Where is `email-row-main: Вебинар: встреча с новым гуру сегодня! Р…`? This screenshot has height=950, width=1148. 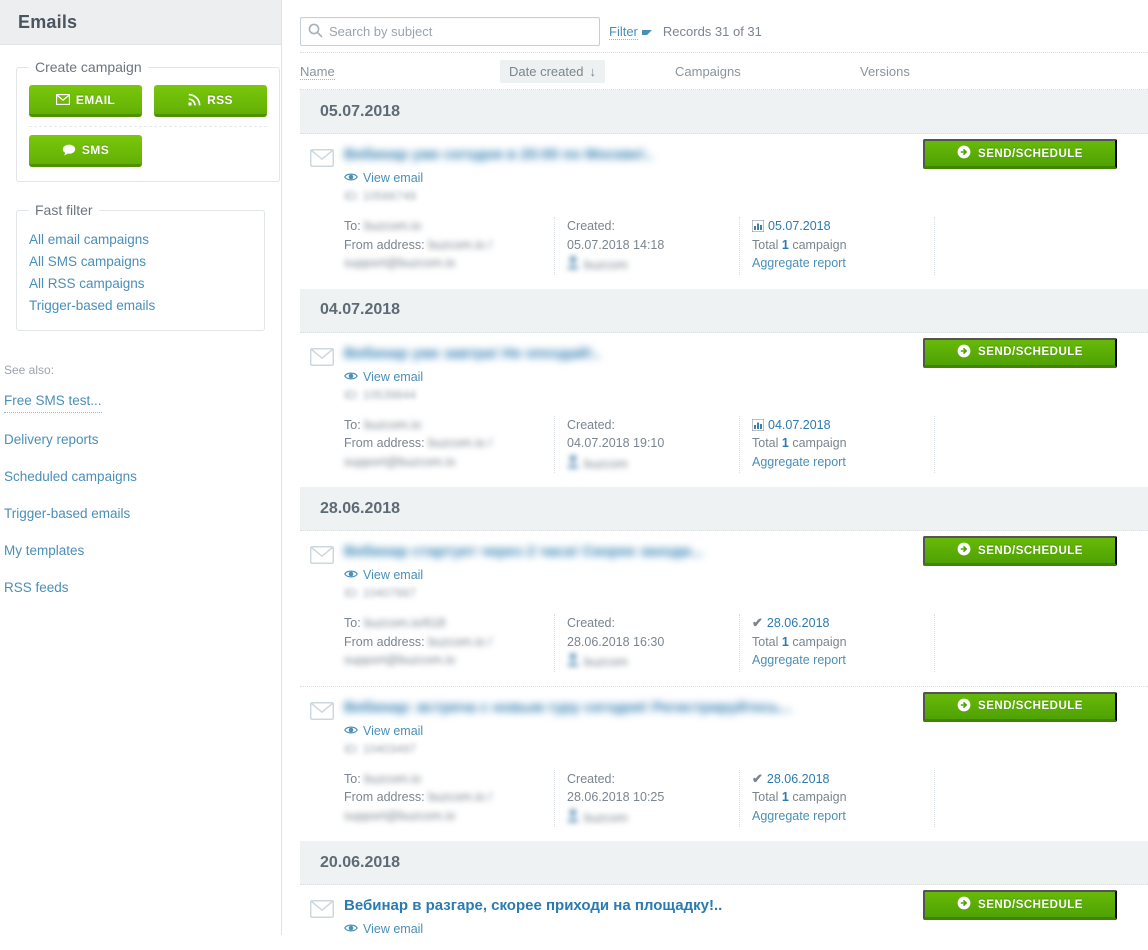 email-row-main: Вебинар: встреча с новым гуру сегодня! Р… is located at coordinates (724, 723).